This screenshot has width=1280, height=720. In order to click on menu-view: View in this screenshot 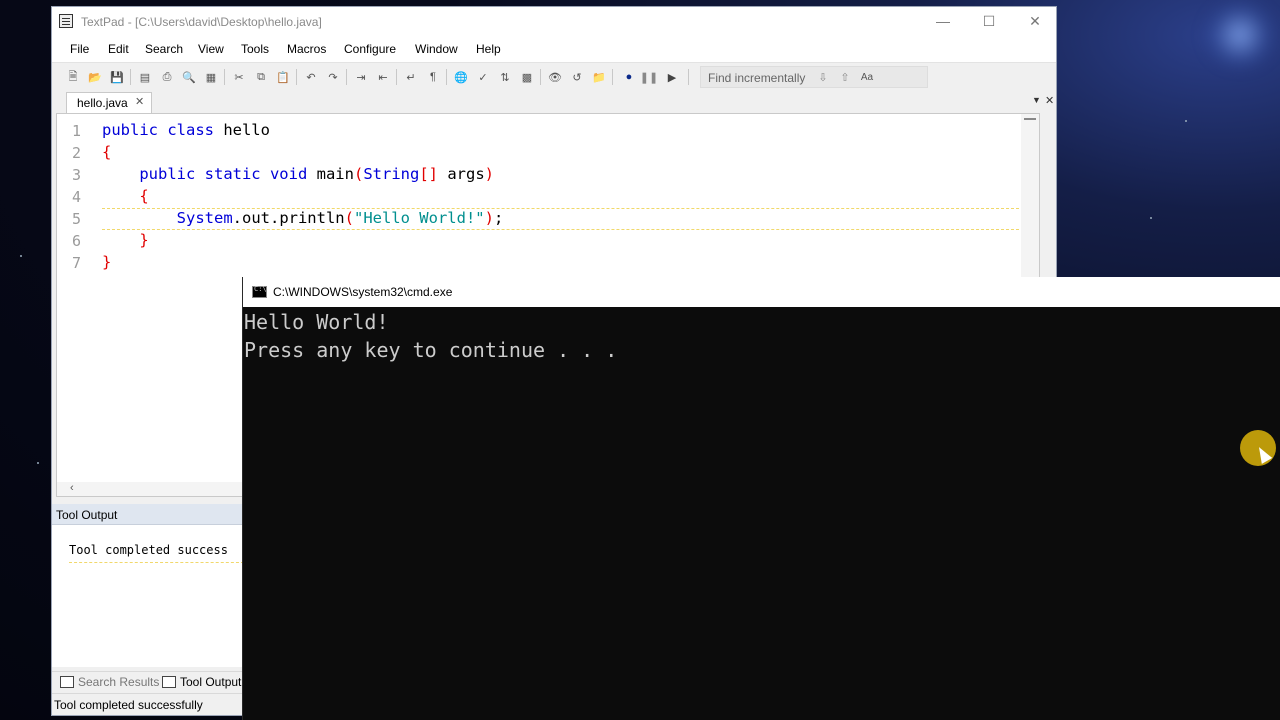, I will do `click(211, 49)`.